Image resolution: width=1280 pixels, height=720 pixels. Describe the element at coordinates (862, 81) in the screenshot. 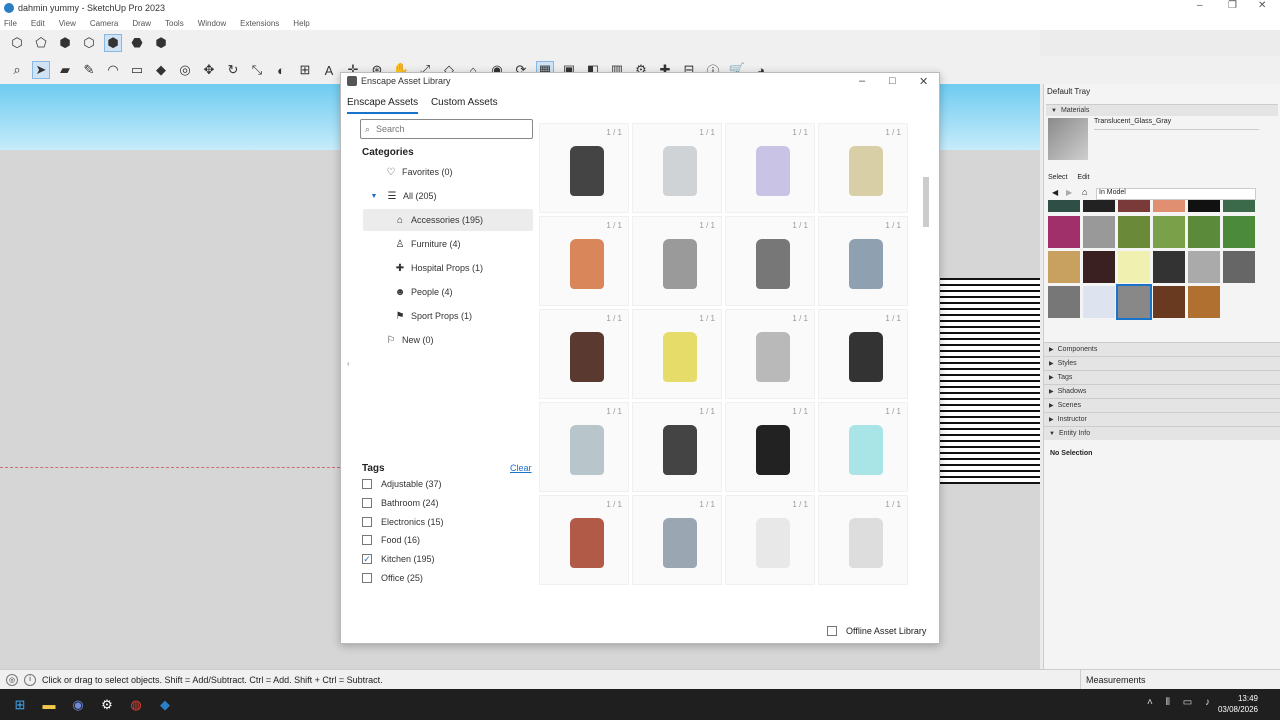

I see `dialog-minimize-icon: –` at that location.